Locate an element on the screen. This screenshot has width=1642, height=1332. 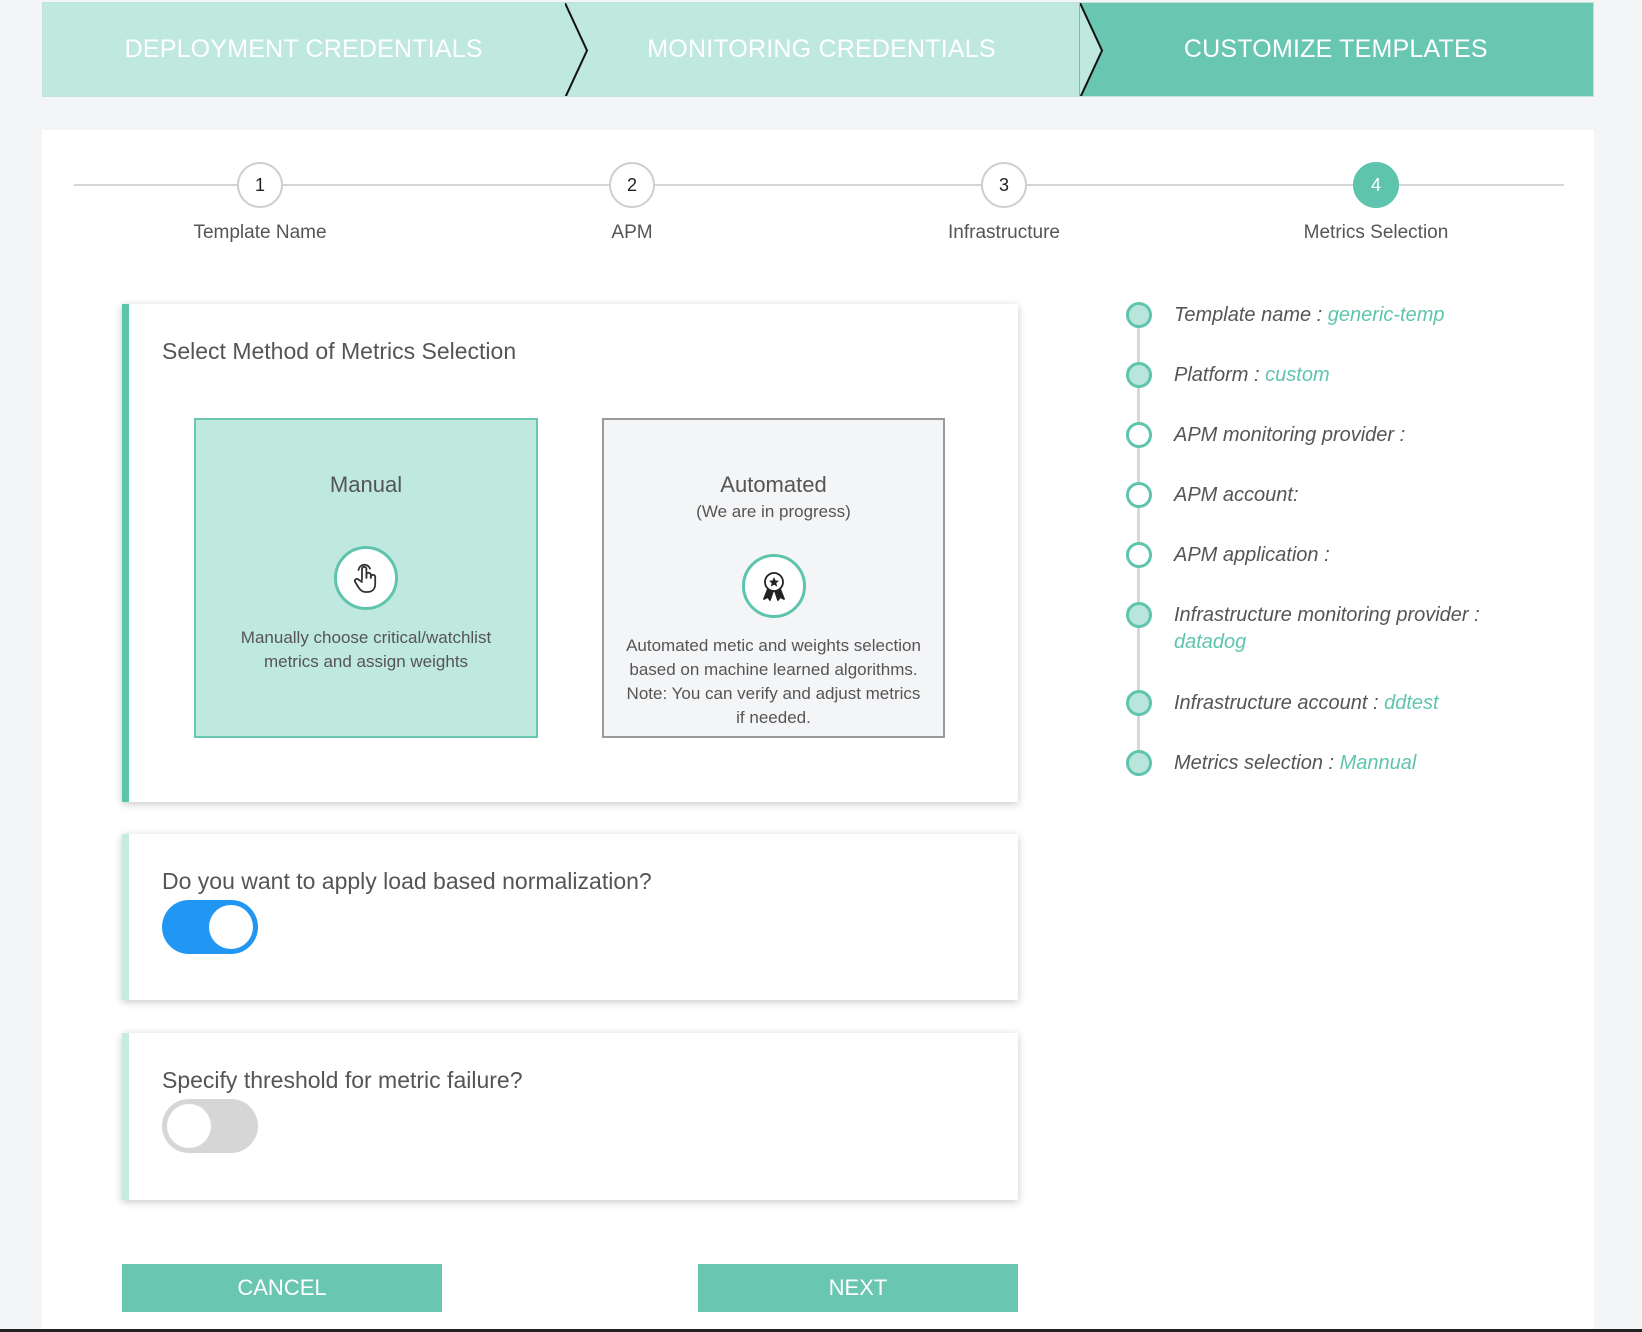
step-label: Infrastructure is located at coordinates (1004, 232).